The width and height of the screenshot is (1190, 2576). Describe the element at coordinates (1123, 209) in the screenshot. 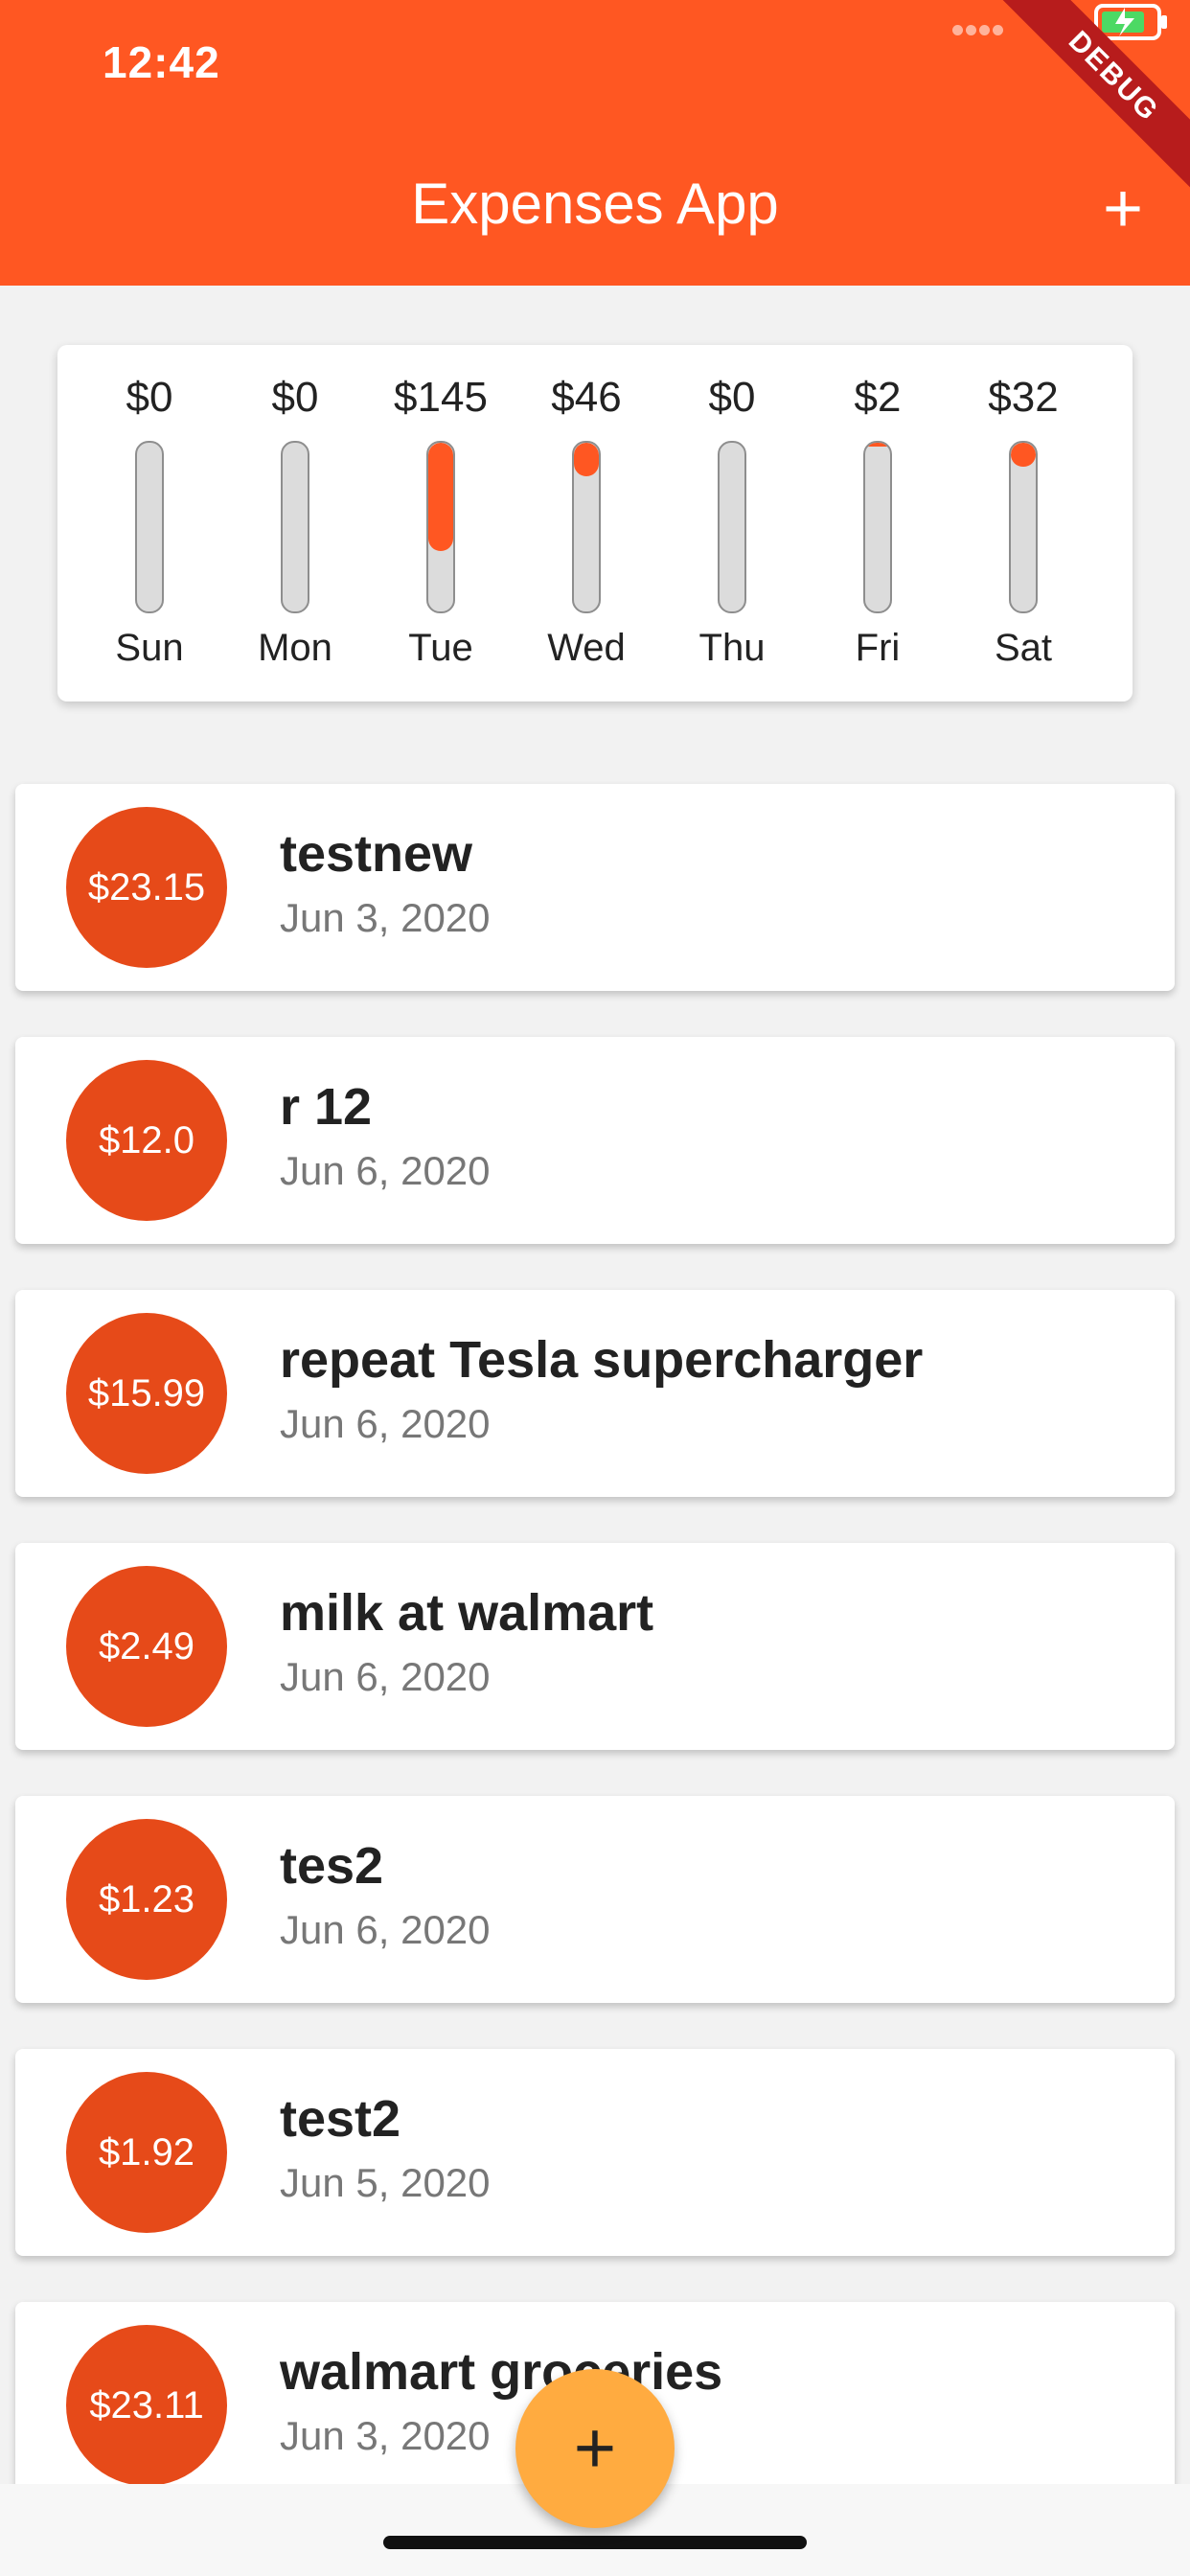

I see `add-transaction-button: +` at that location.